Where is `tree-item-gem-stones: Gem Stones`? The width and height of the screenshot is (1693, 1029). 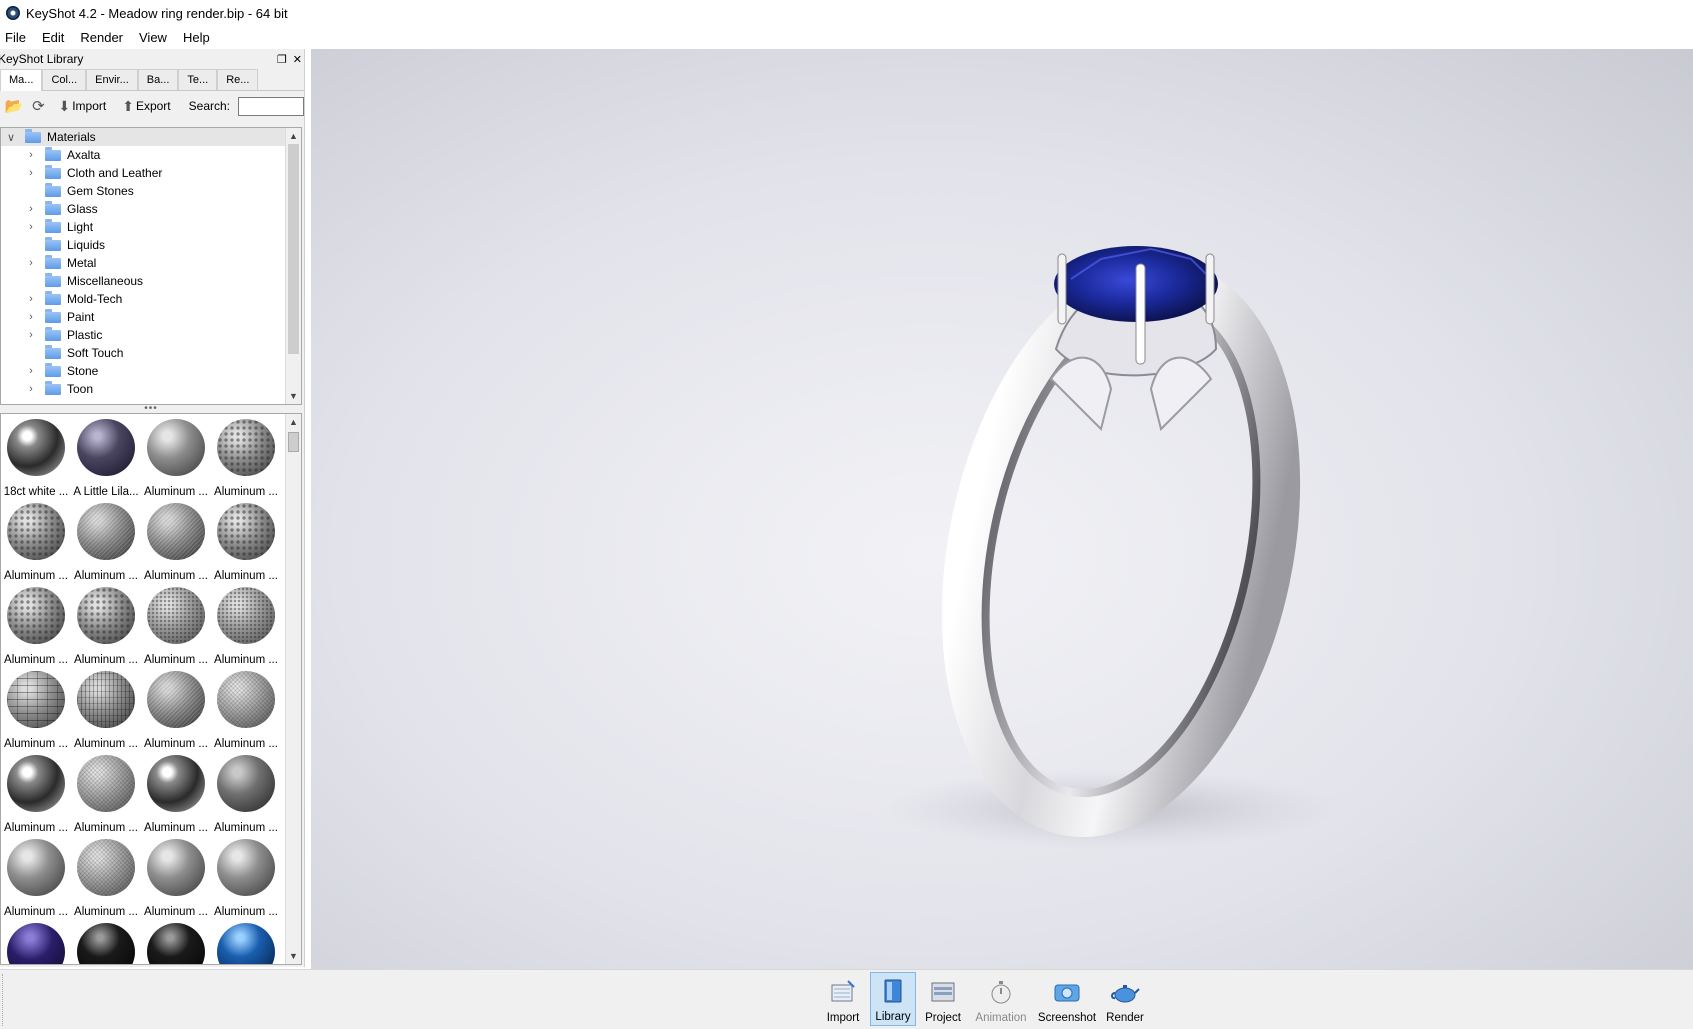
tree-item-gem-stones: Gem Stones is located at coordinates (151, 191).